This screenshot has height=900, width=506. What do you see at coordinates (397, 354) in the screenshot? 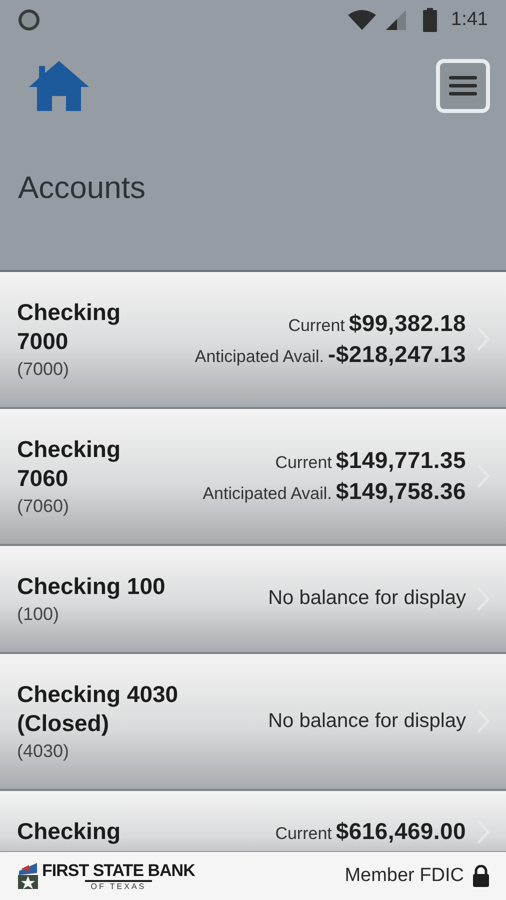
I see `balance-amount: -$218,247.13` at bounding box center [397, 354].